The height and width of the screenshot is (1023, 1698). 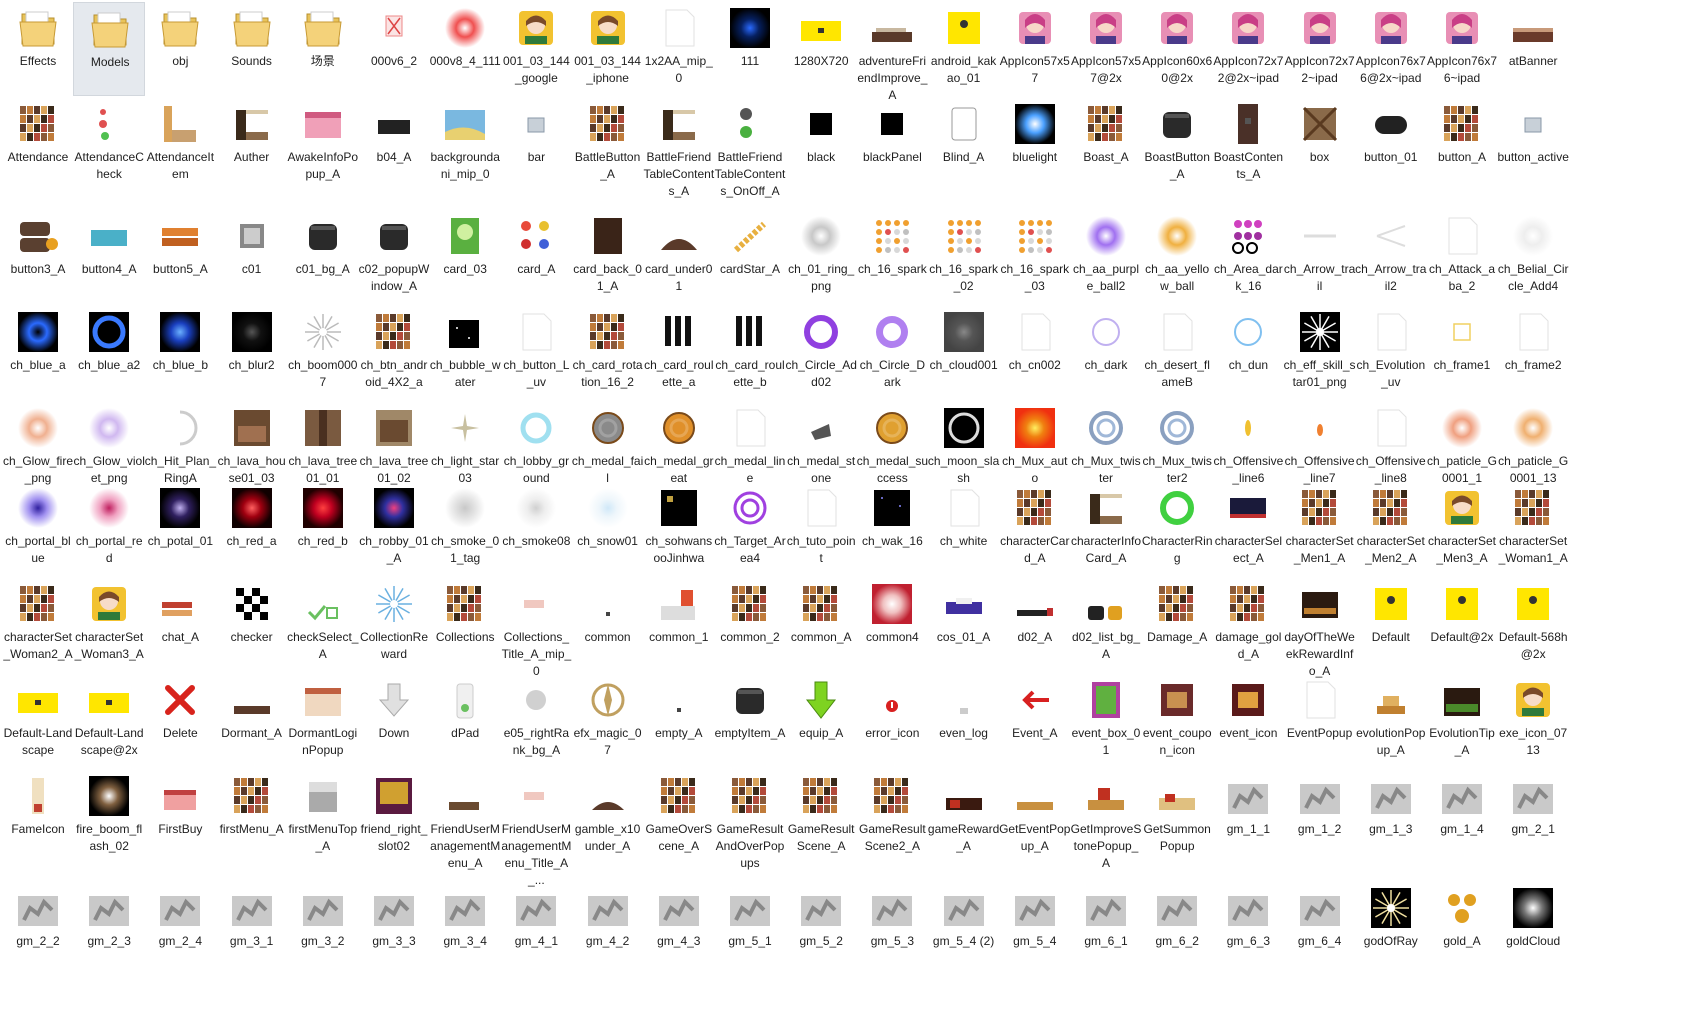 What do you see at coordinates (964, 625) in the screenshot?
I see `file-item: cos_01_A` at bounding box center [964, 625].